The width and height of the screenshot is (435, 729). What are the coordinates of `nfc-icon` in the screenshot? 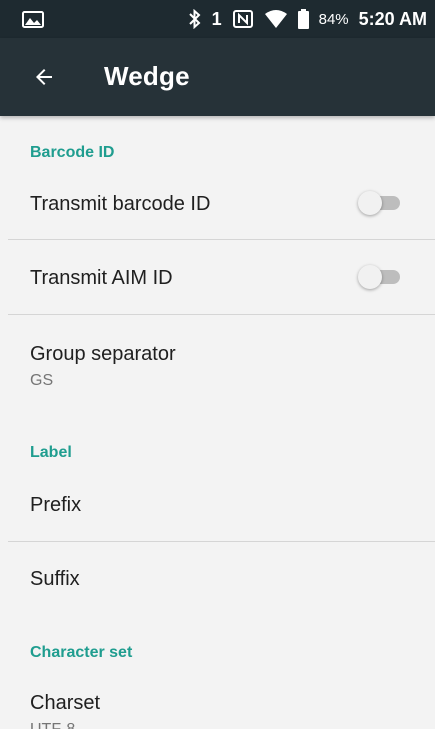 It's located at (242, 19).